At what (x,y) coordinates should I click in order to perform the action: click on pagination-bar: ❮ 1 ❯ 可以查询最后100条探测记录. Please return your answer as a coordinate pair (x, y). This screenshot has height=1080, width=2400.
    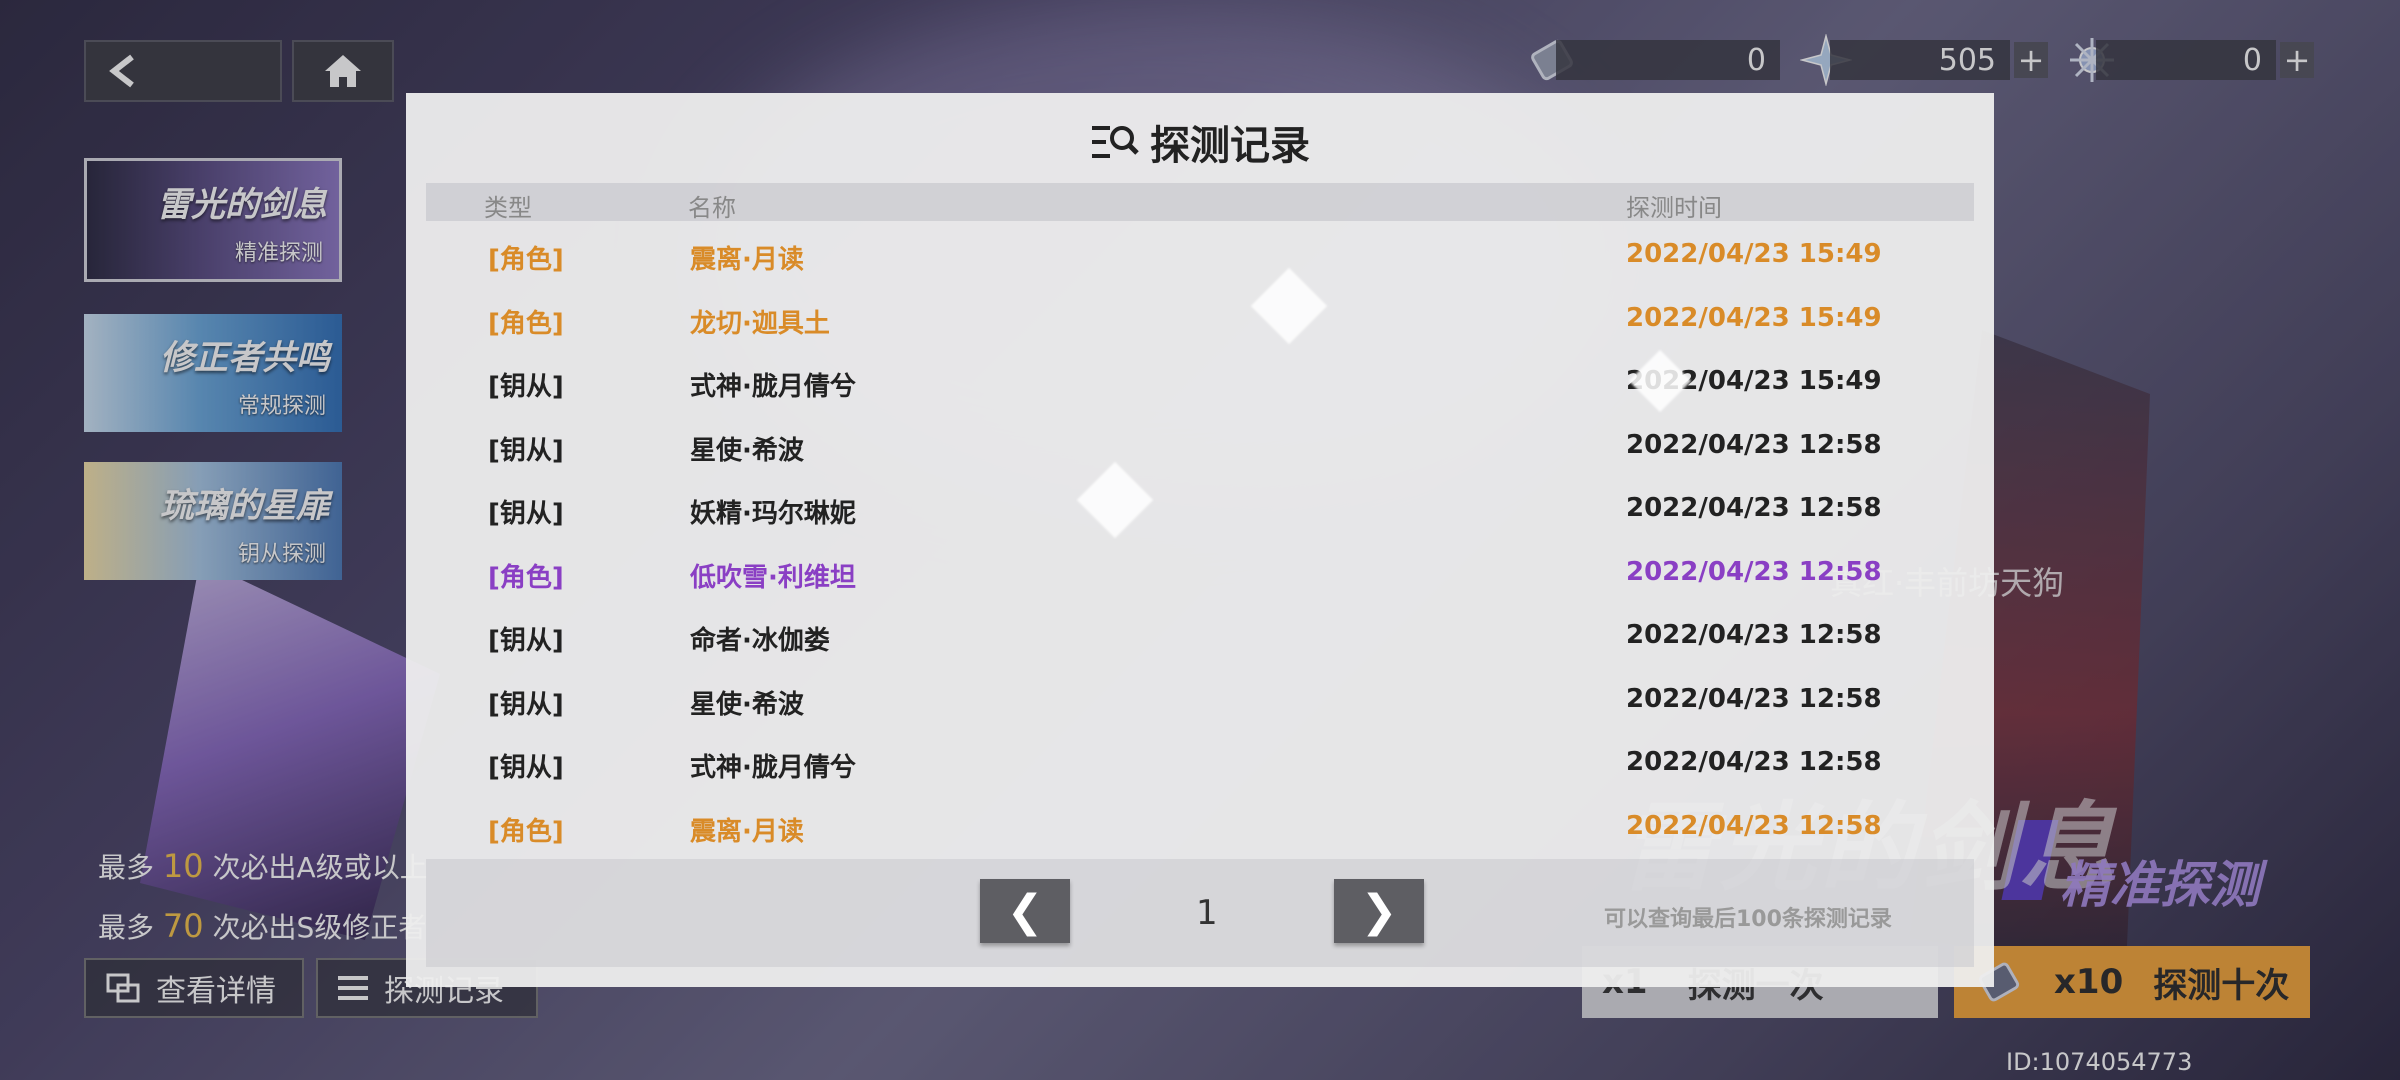
    Looking at the image, I should click on (1200, 913).